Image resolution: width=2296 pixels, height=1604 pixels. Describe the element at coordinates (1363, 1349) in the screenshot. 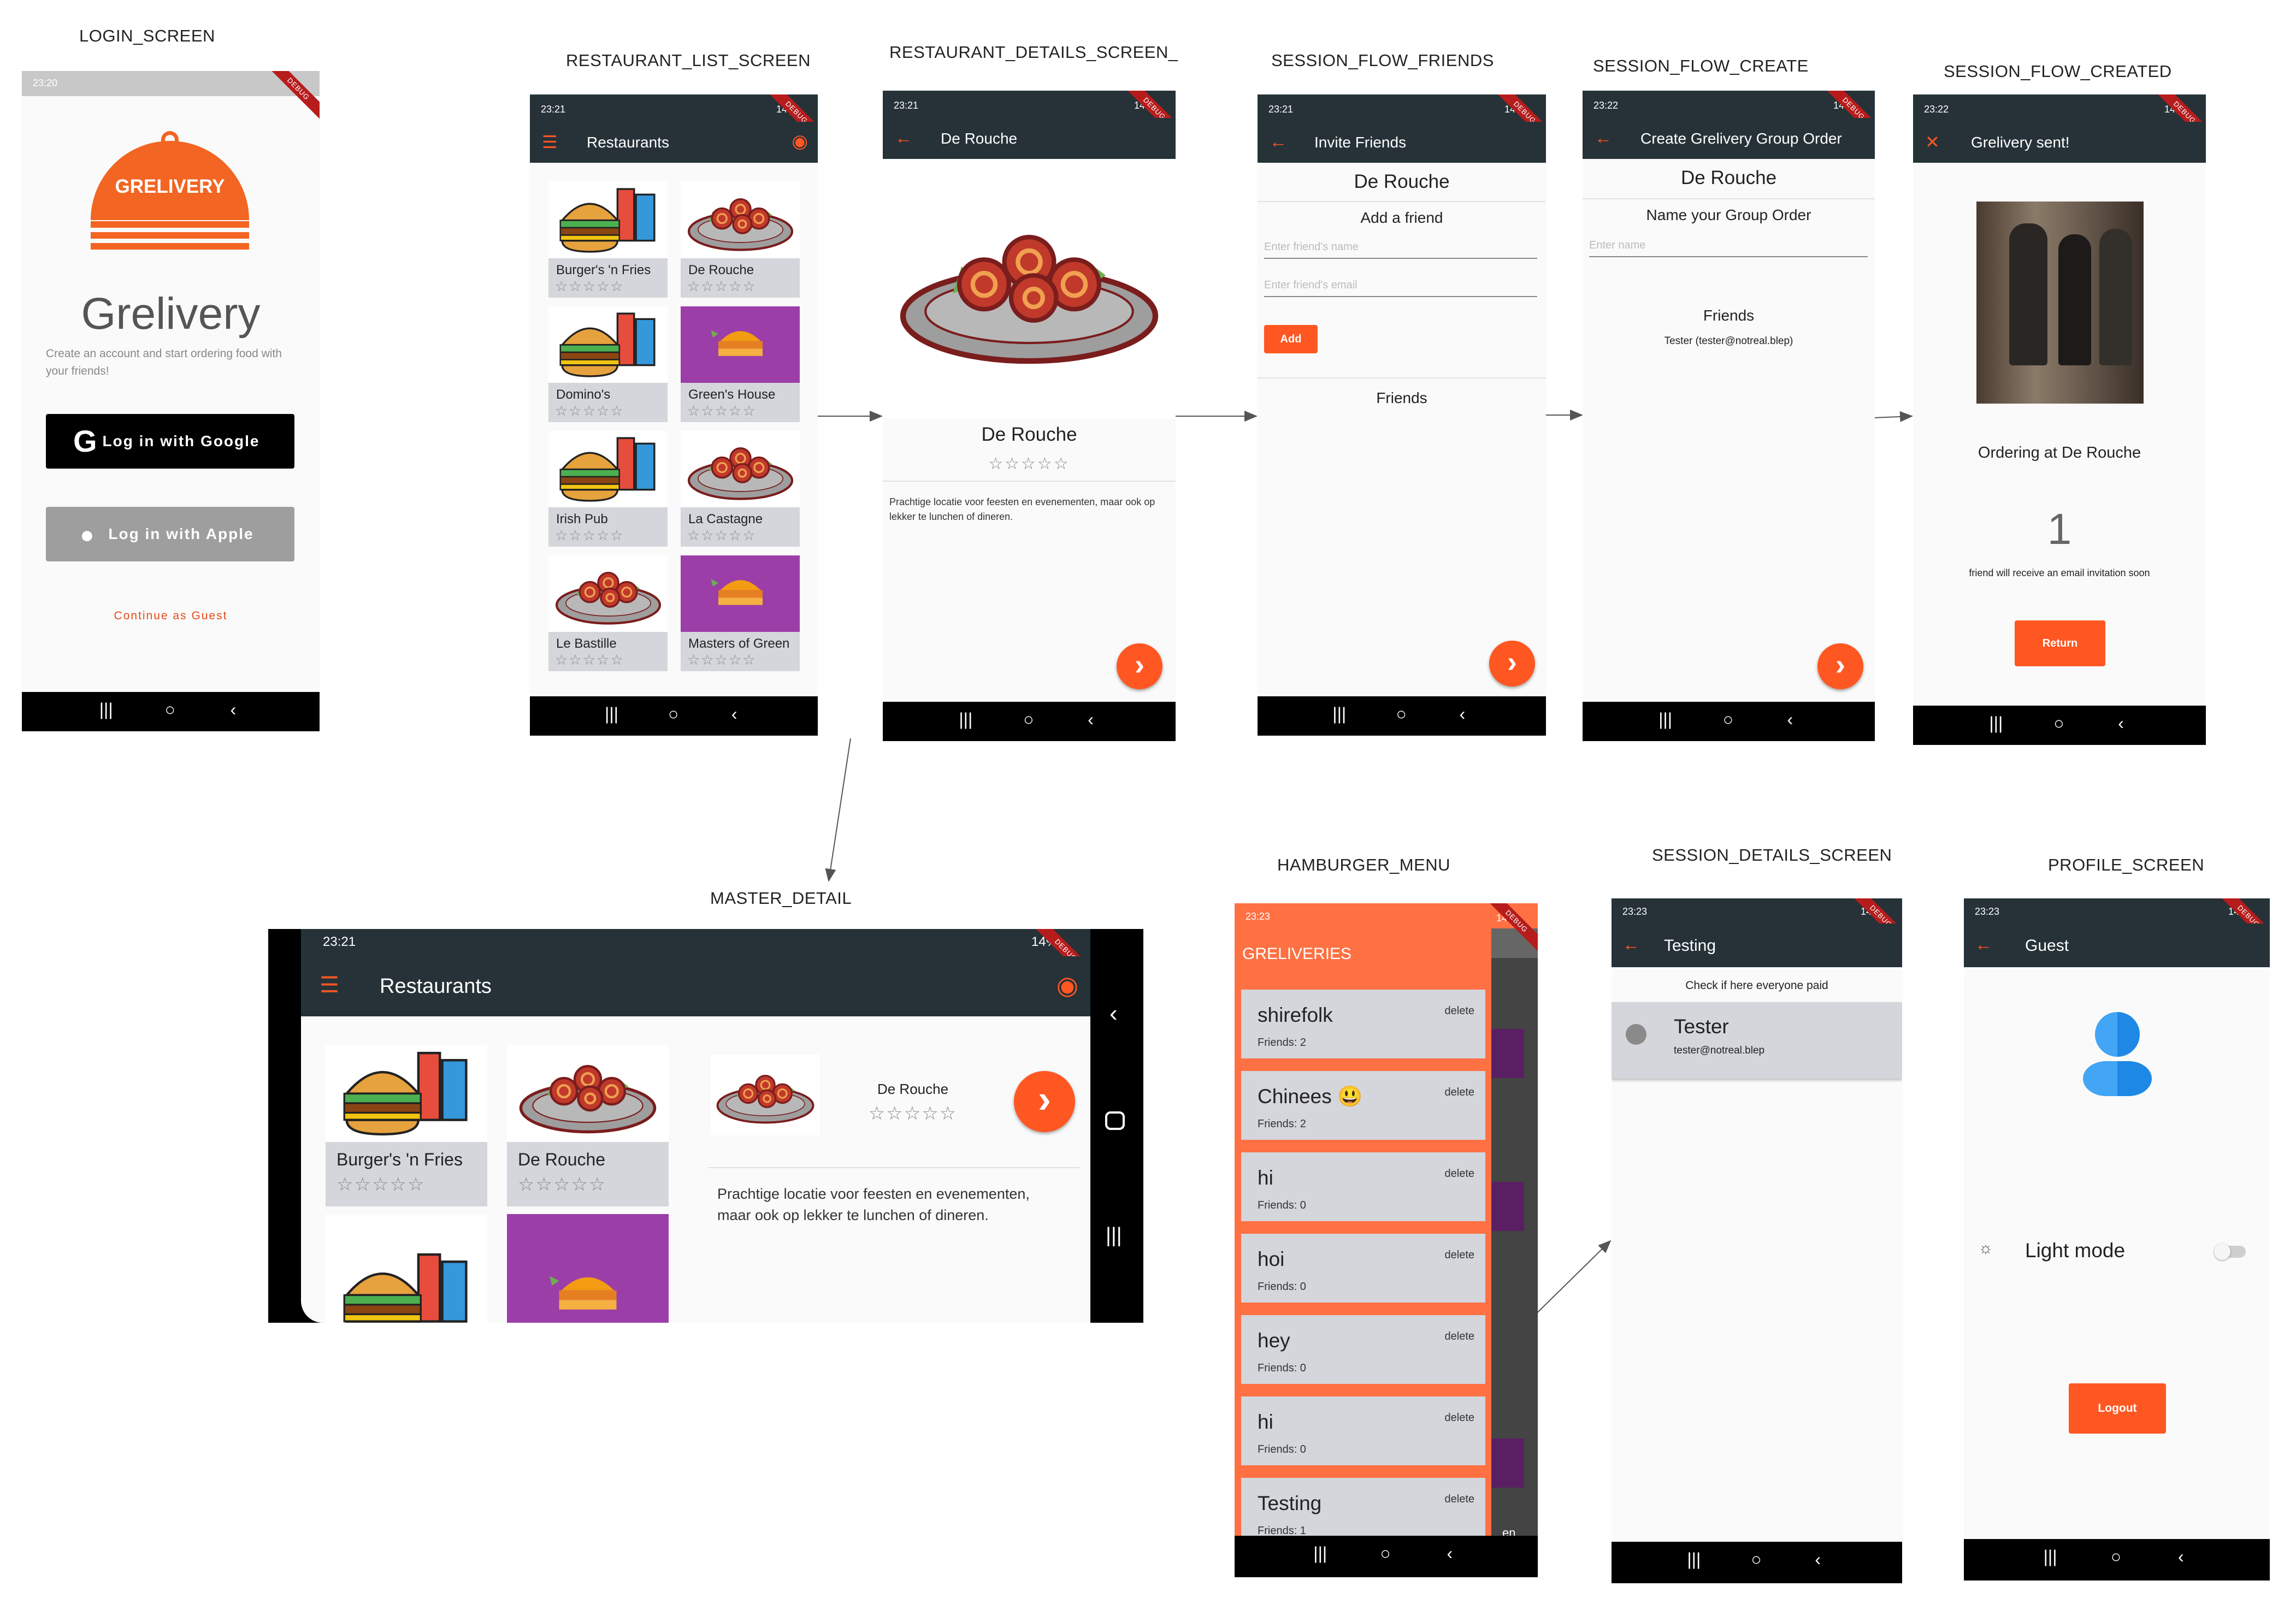

I see `grelivery-item: hey Friends: 0 delete` at that location.